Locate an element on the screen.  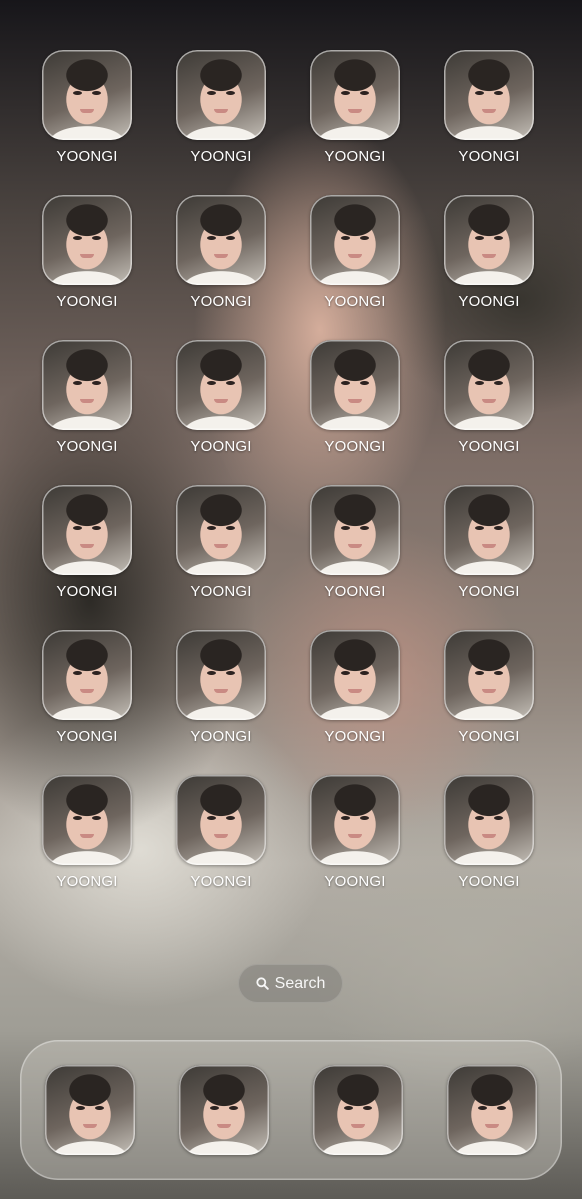
dock is located at coordinates (291, 1110).